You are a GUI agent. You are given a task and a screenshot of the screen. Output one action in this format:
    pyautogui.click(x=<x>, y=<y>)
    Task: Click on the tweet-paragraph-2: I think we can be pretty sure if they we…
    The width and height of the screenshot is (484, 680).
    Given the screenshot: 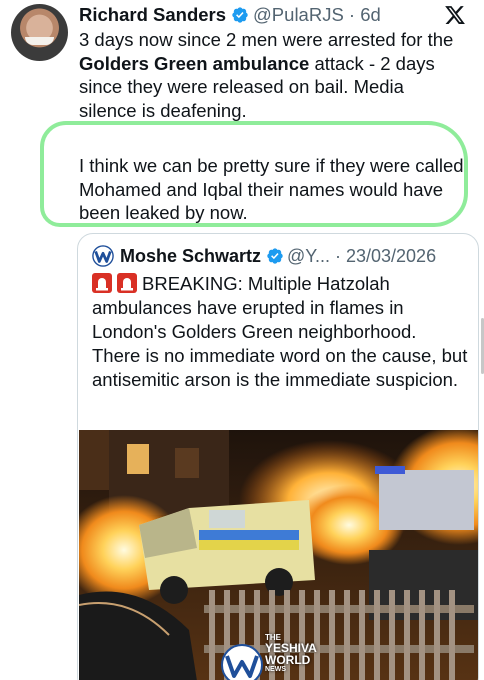 What is the action you would take?
    pyautogui.click(x=271, y=189)
    